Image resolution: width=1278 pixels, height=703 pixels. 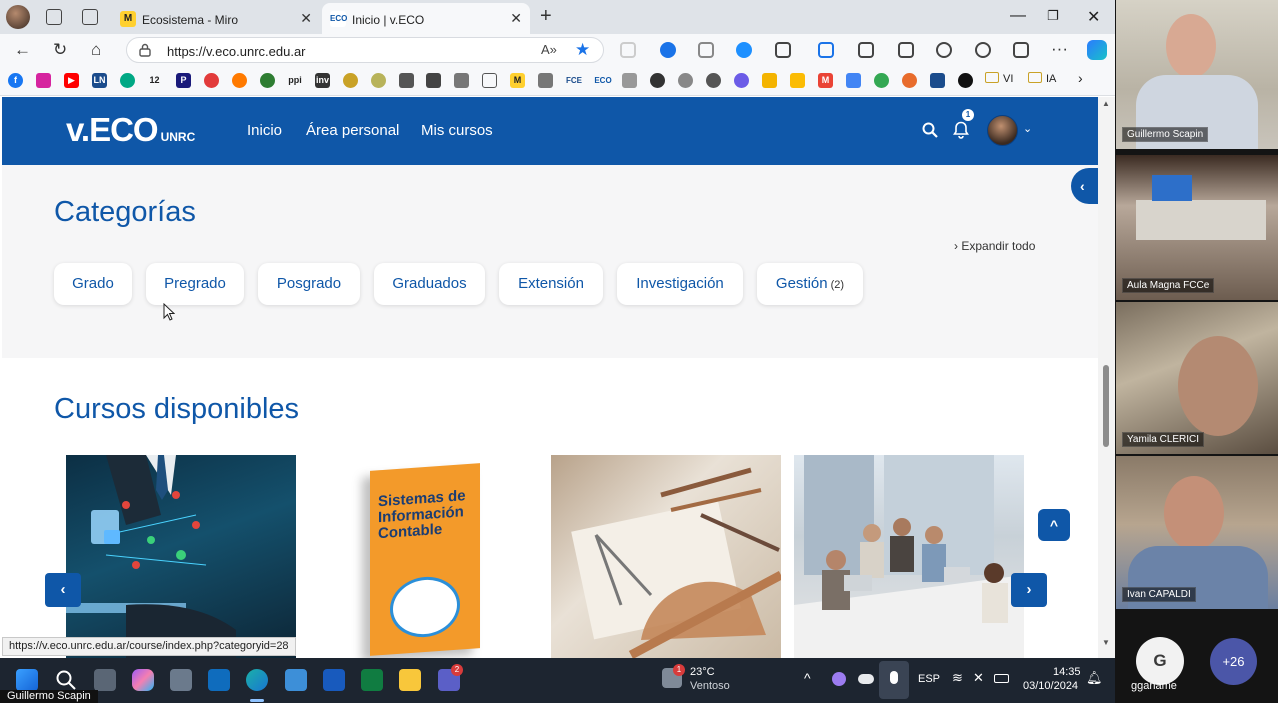 I want to click on back-to-top-button: ^, so click(x=1054, y=525).